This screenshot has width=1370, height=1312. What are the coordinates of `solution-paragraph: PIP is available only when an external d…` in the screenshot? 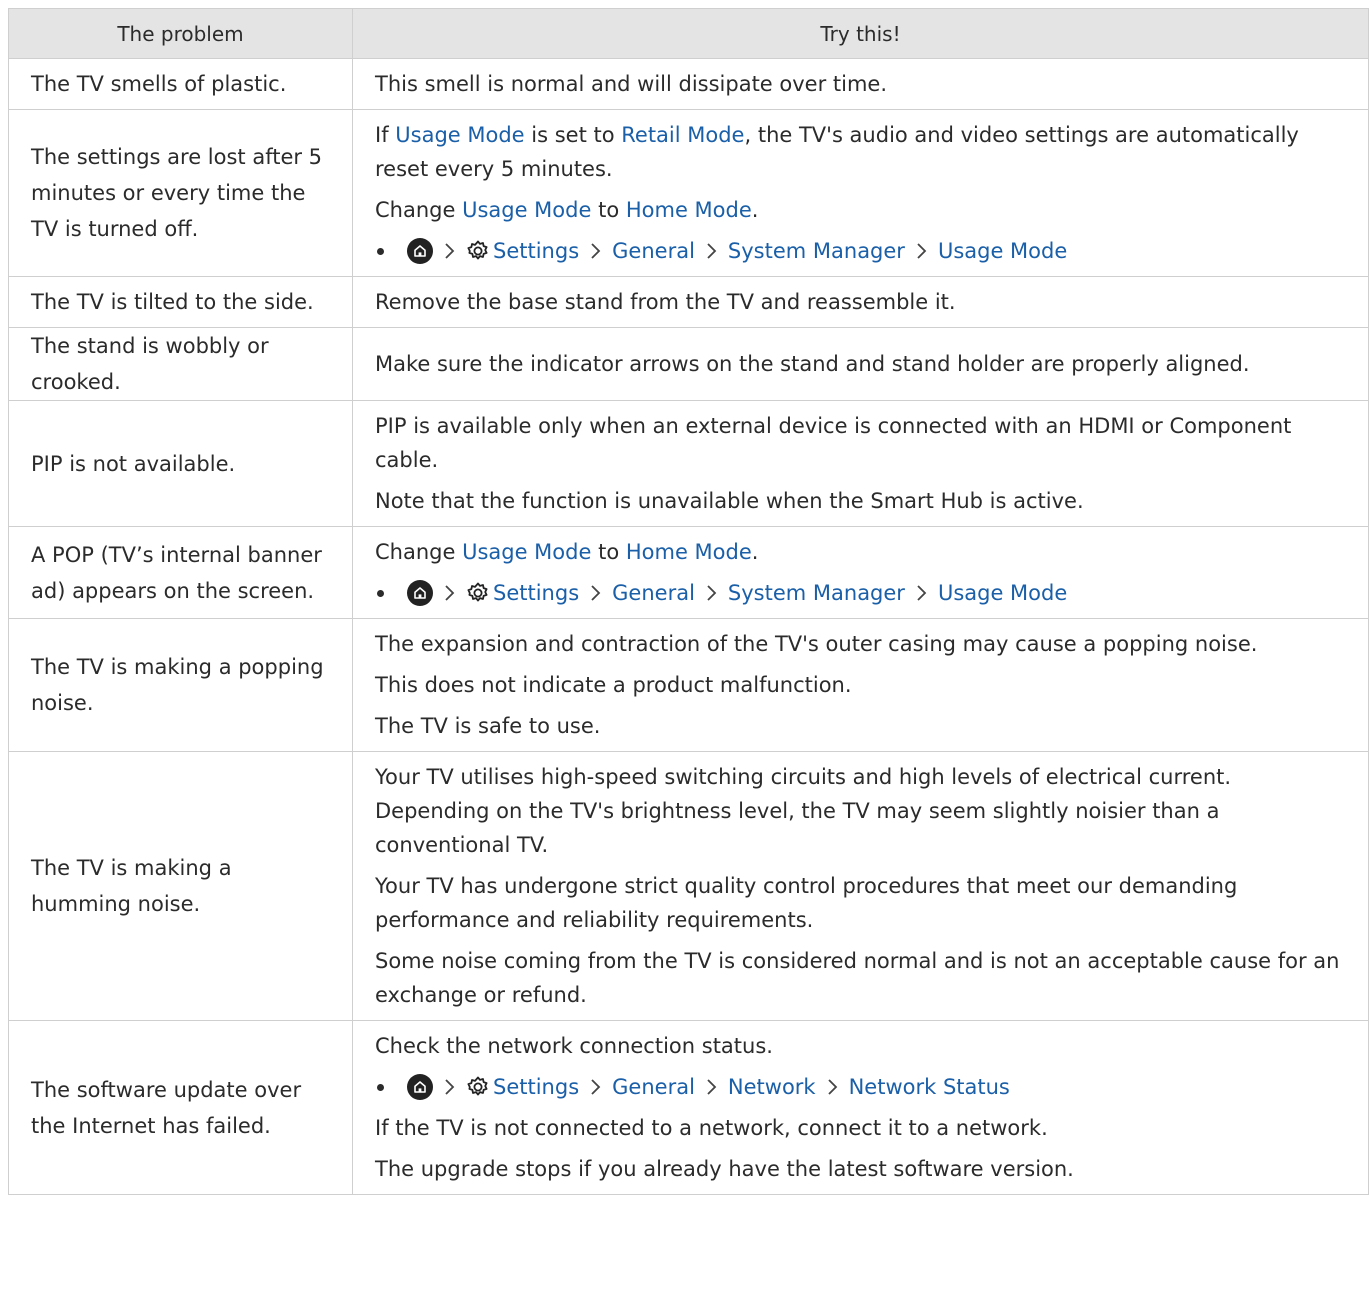 It's located at (860, 443).